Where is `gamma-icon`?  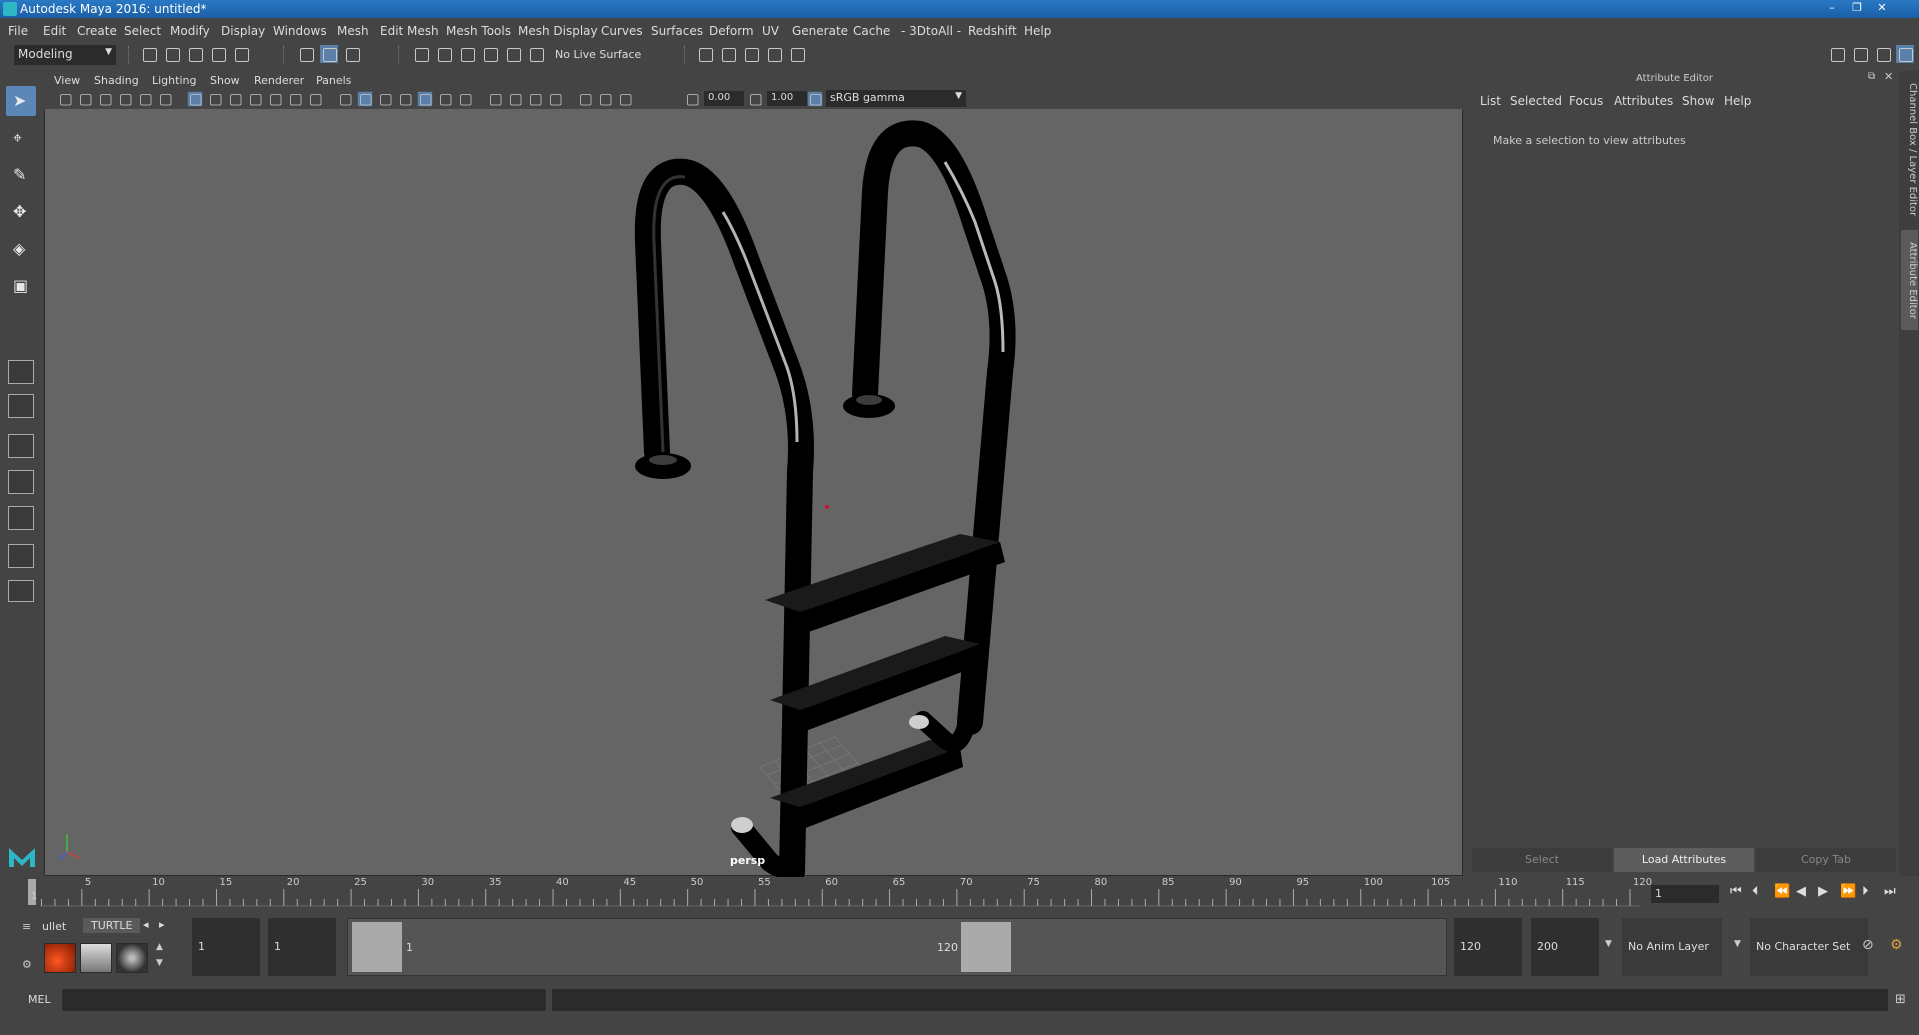
gamma-icon is located at coordinates (755, 99).